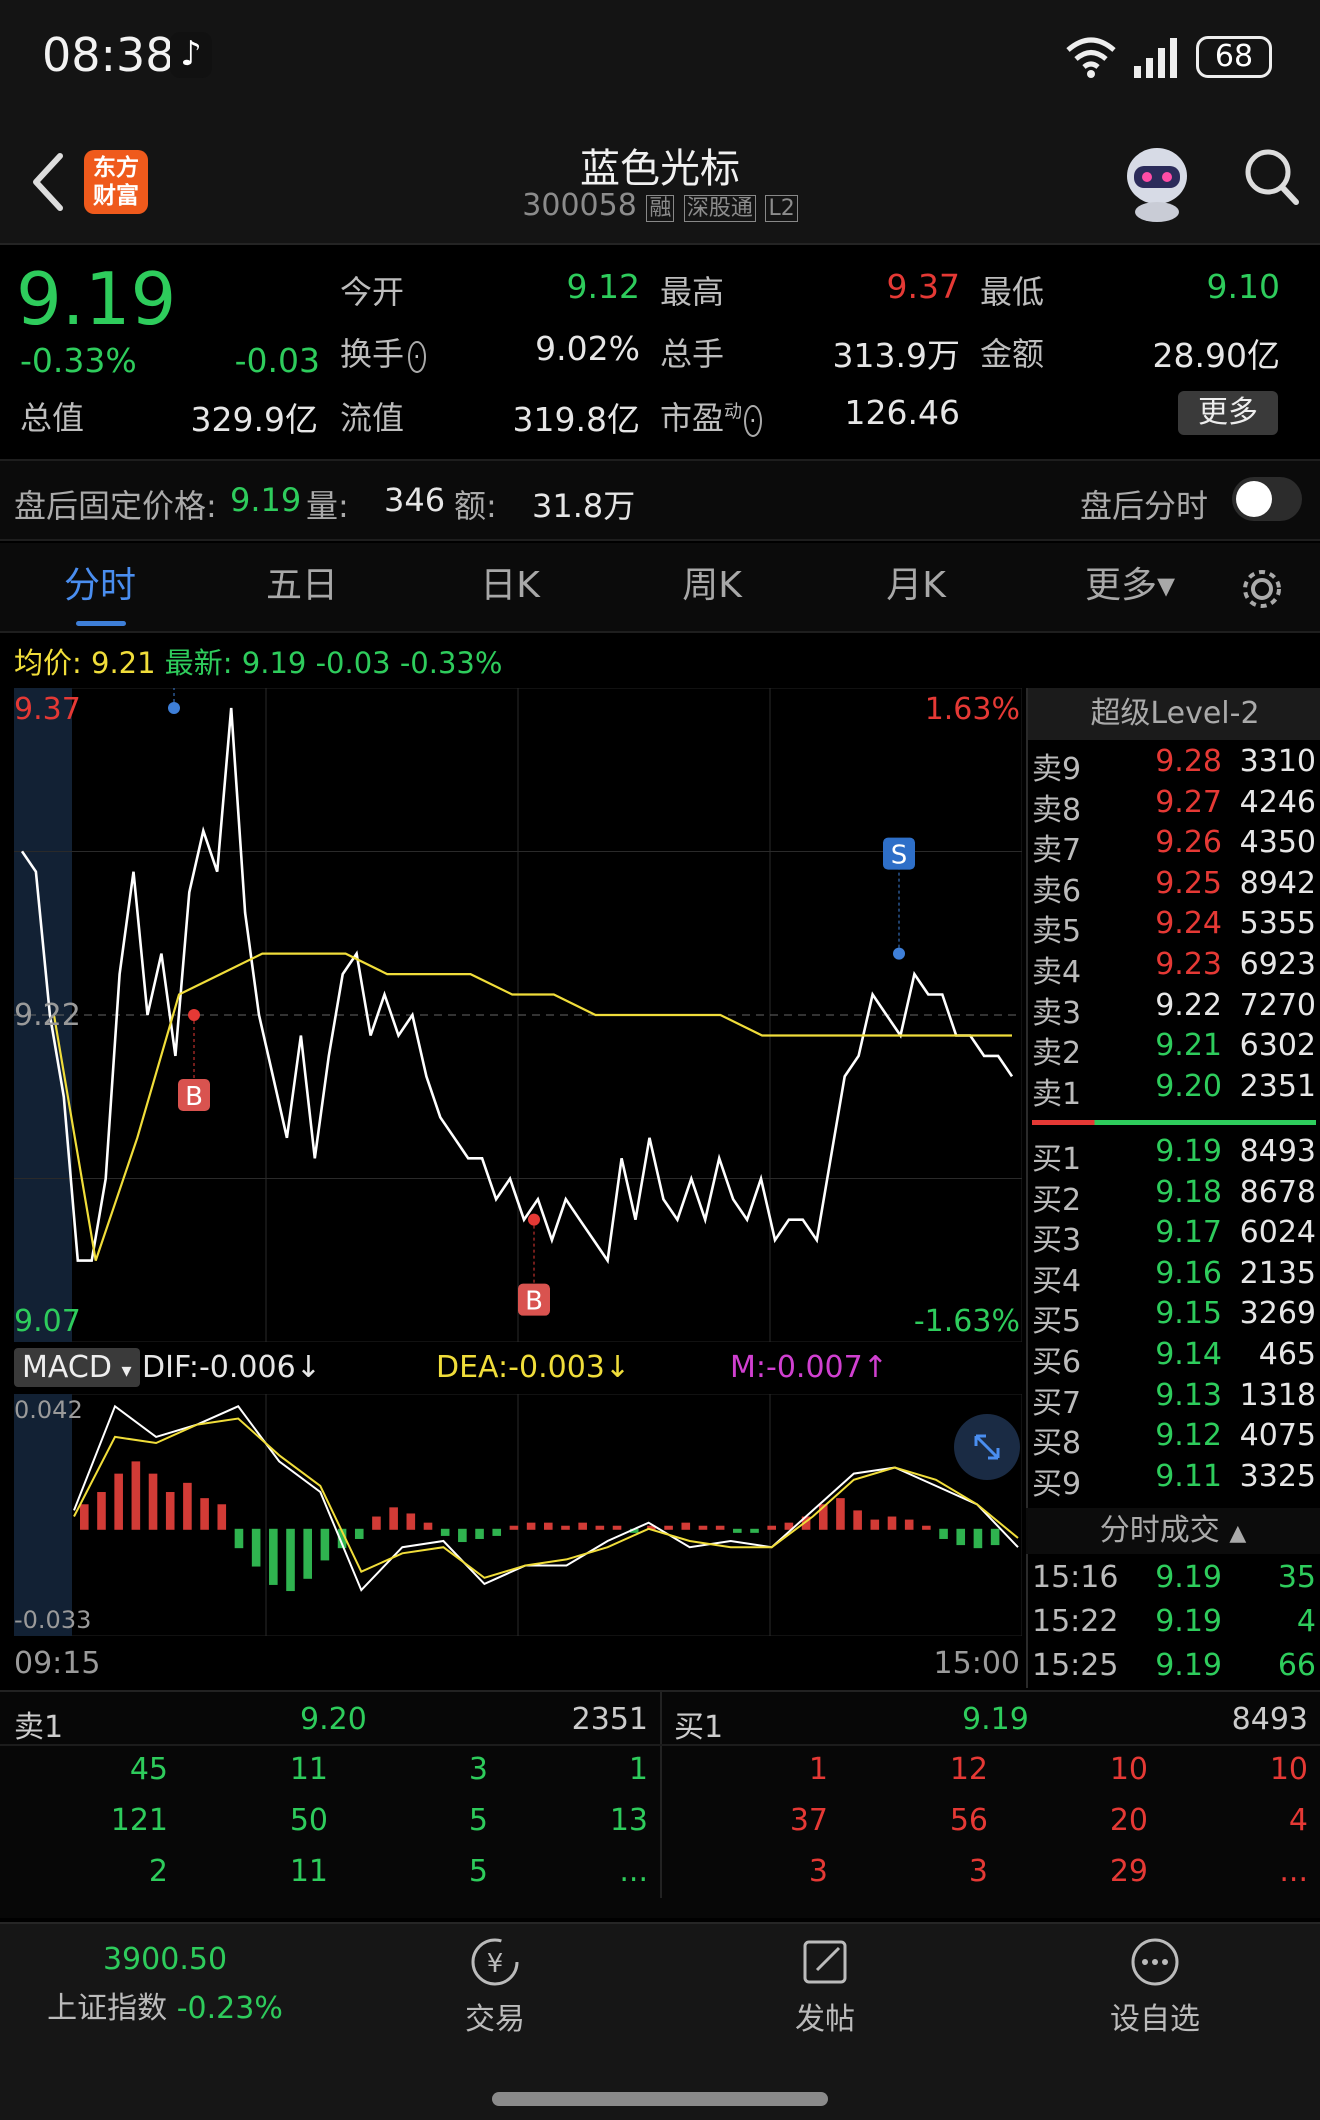  What do you see at coordinates (372, 354) in the screenshot?
I see `turnover-label-text: 换手` at bounding box center [372, 354].